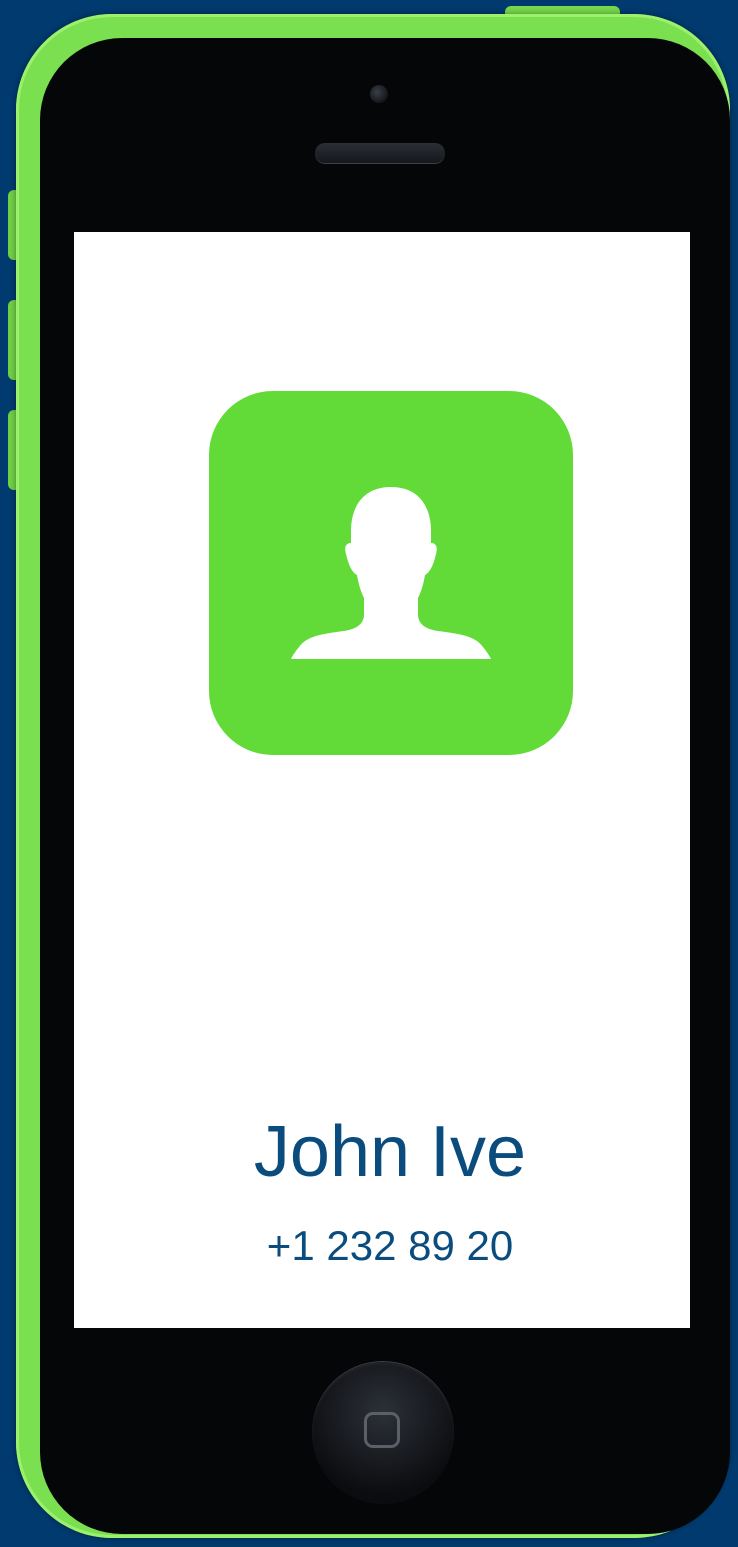  What do you see at coordinates (390, 1152) in the screenshot?
I see `contact-name: John Ive` at bounding box center [390, 1152].